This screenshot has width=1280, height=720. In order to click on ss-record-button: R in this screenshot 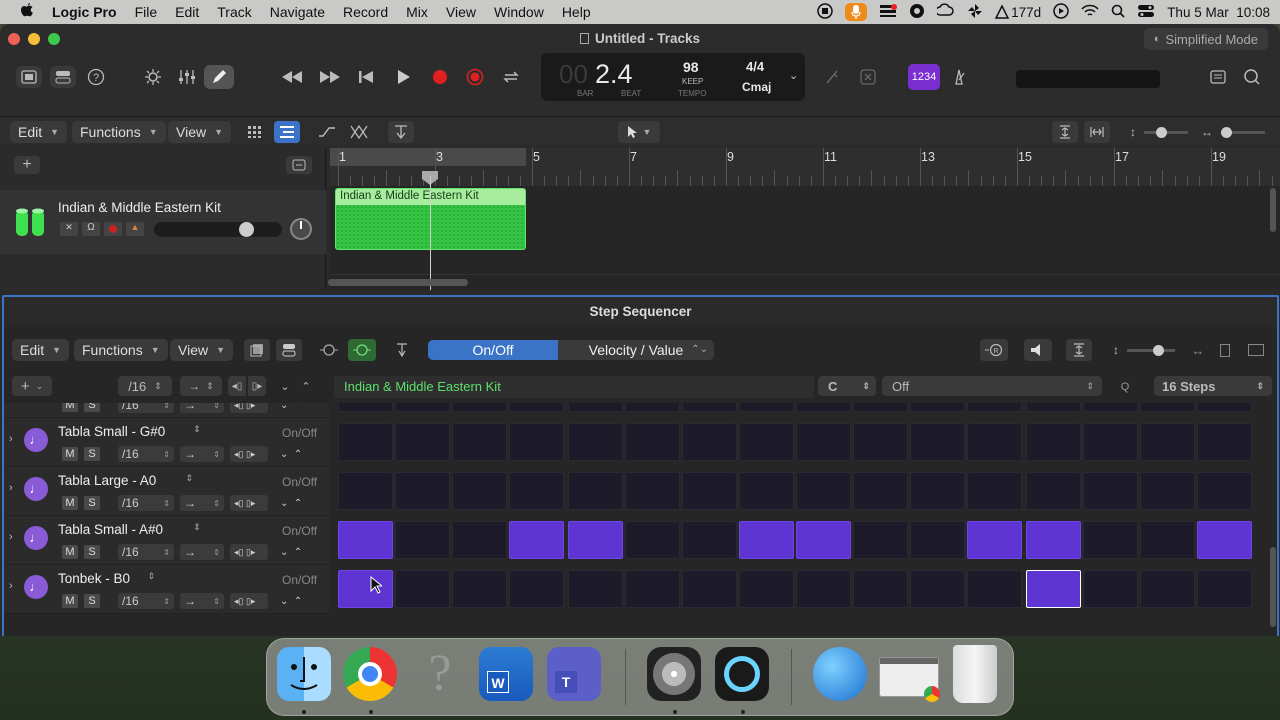, I will do `click(994, 350)`.